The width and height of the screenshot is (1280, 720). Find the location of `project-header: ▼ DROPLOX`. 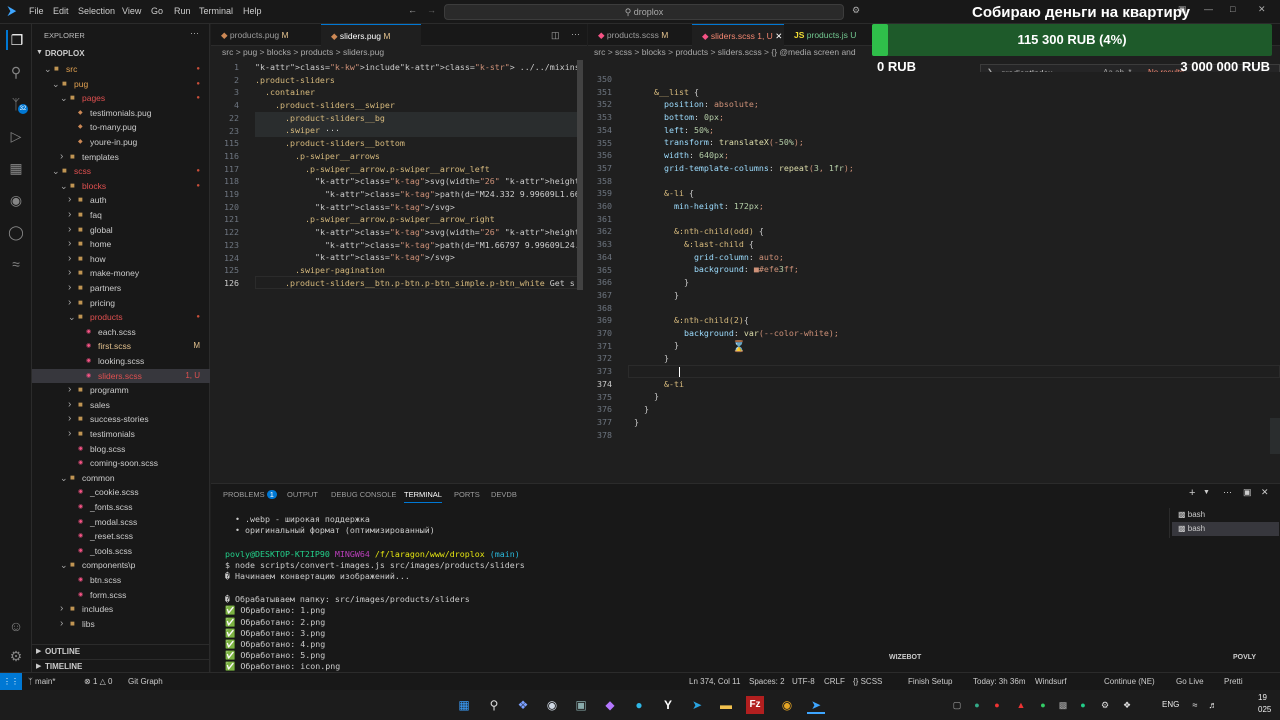

project-header: ▼ DROPLOX is located at coordinates (121, 55).